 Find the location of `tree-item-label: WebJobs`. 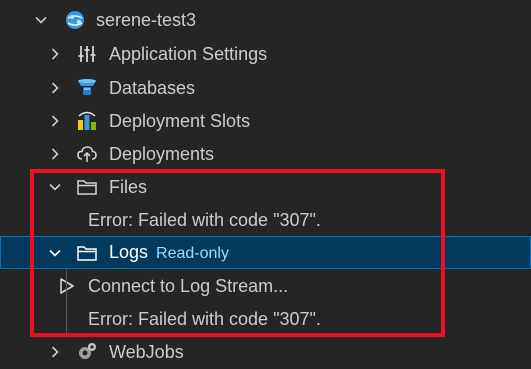

tree-item-label: WebJobs is located at coordinates (146, 351).